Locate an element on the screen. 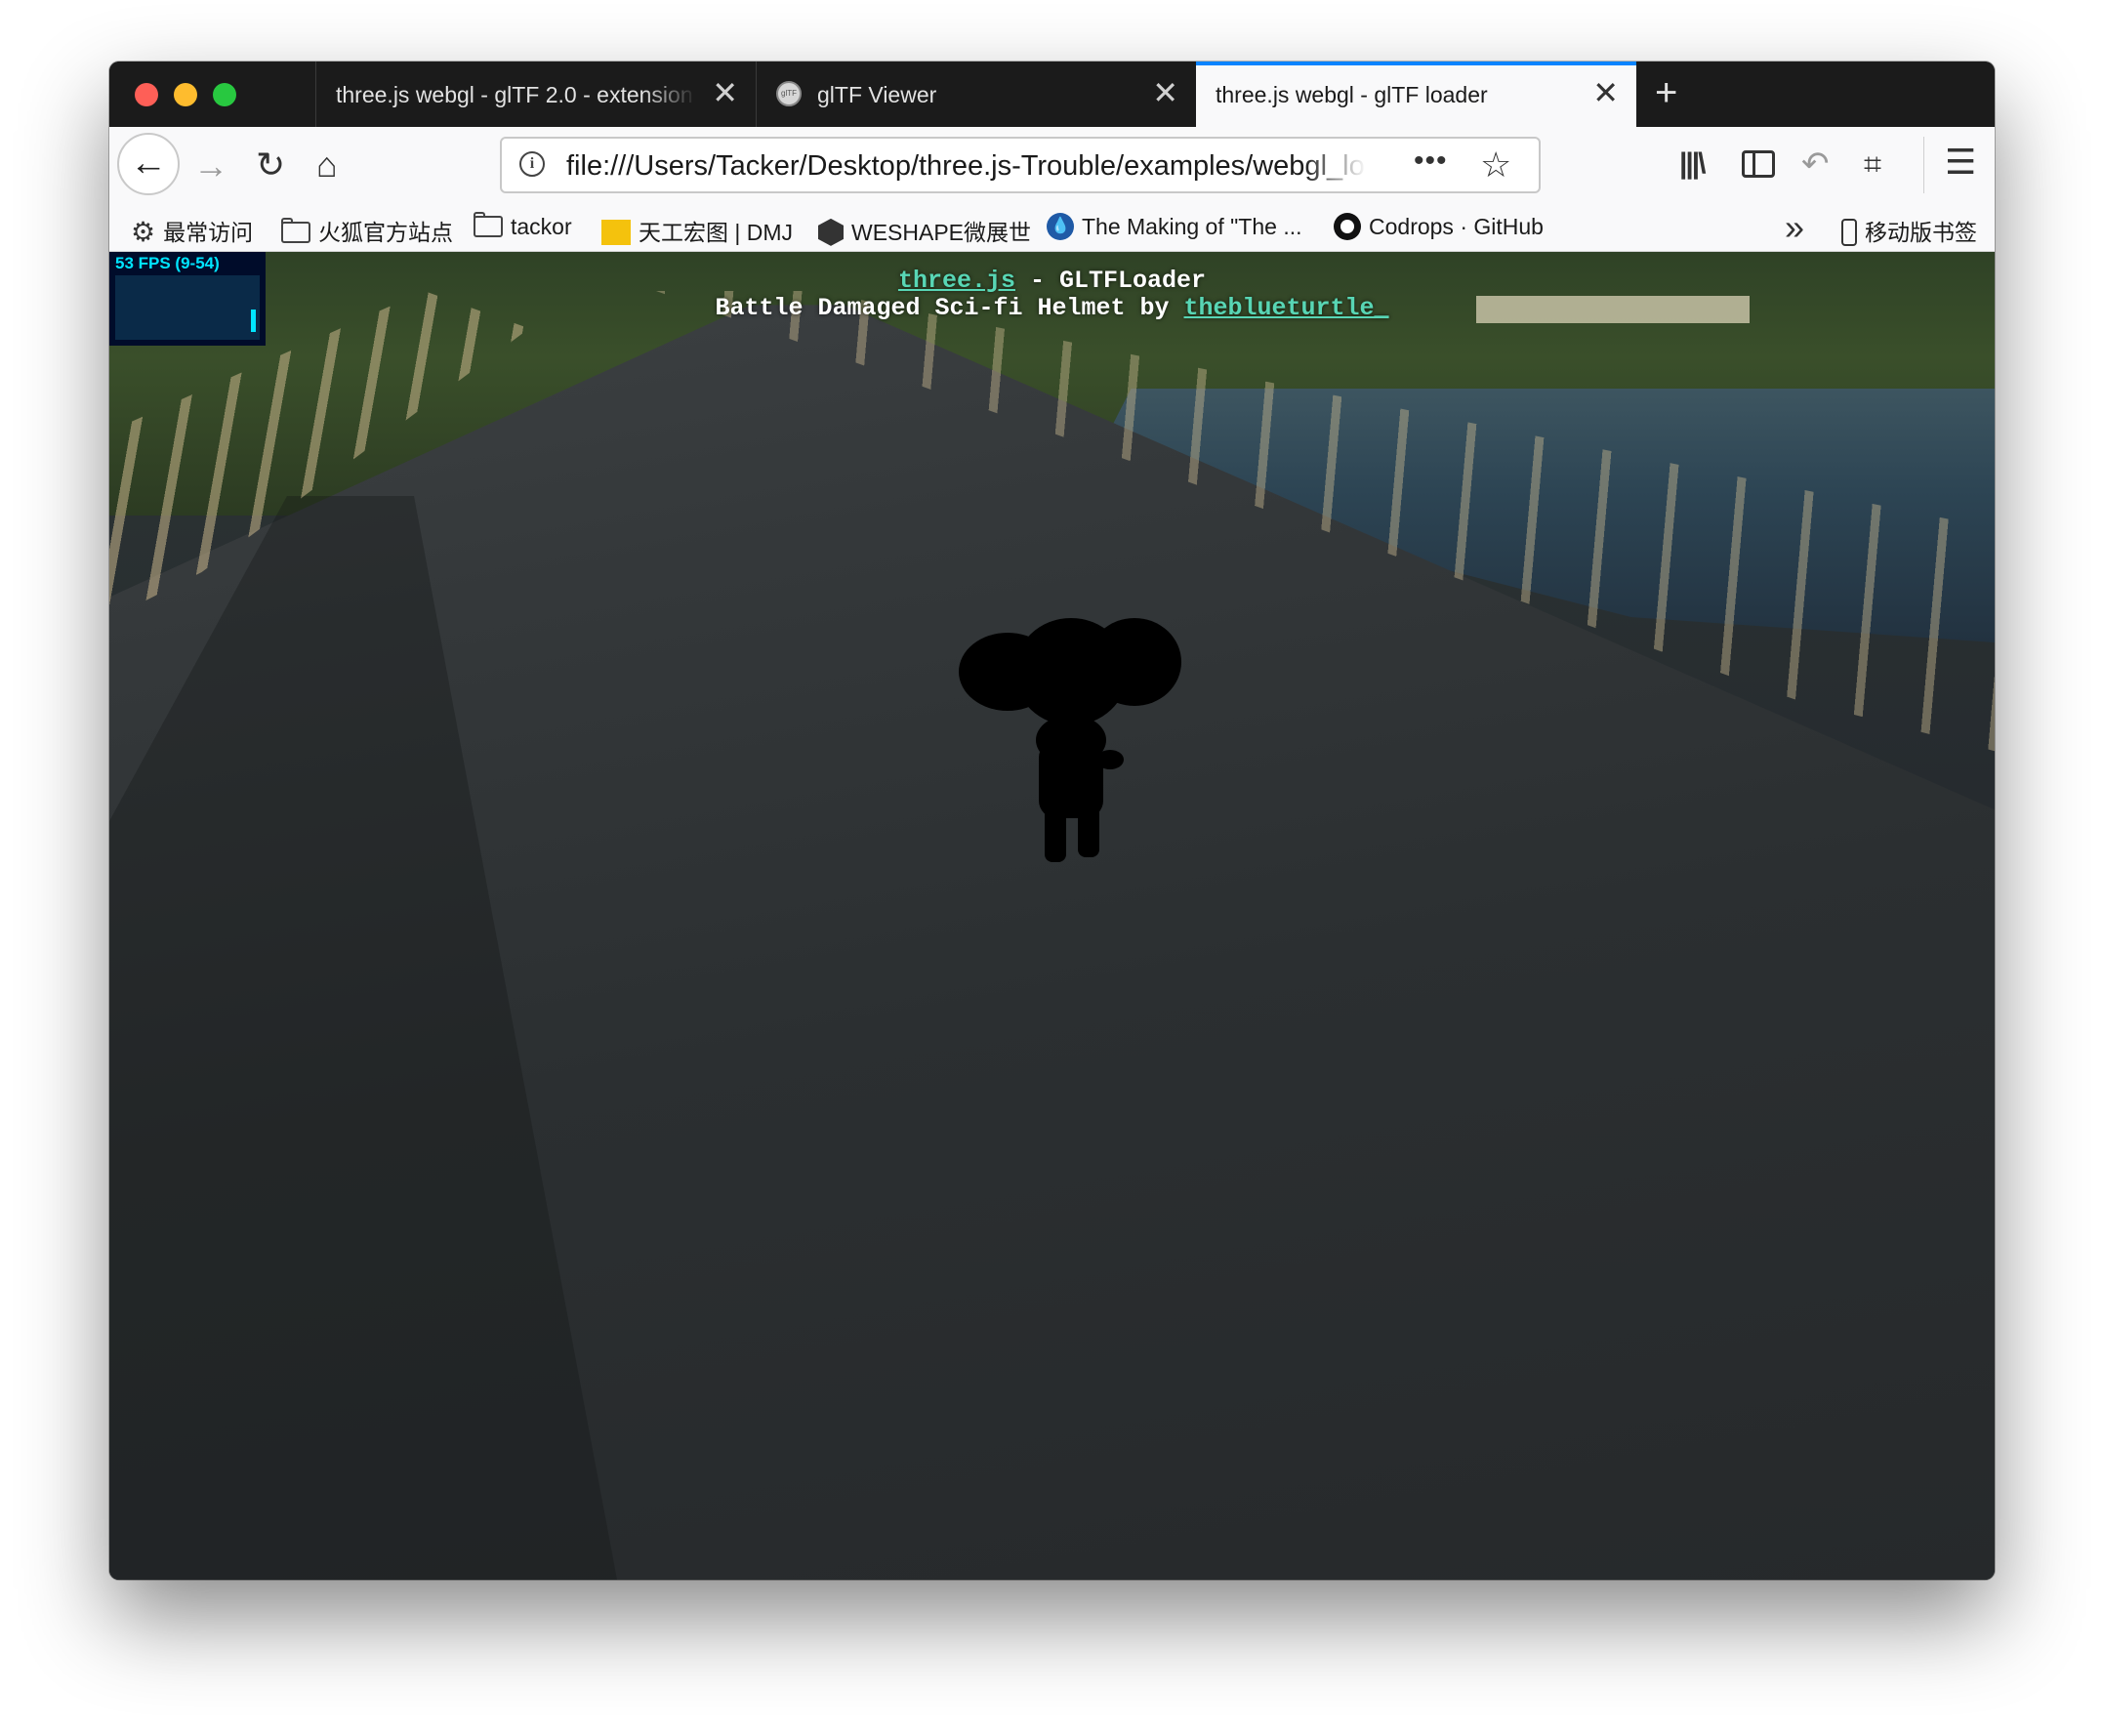 The height and width of the screenshot is (1736, 2103). close-window-button is located at coordinates (146, 94).